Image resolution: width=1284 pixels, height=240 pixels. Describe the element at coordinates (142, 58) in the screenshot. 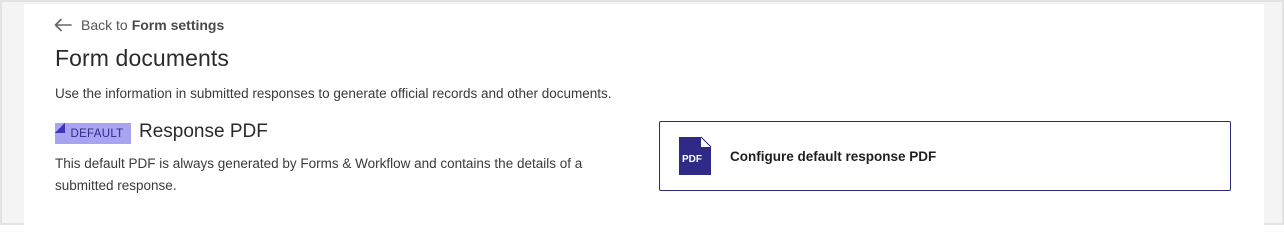

I see `page-title: Form documents` at that location.